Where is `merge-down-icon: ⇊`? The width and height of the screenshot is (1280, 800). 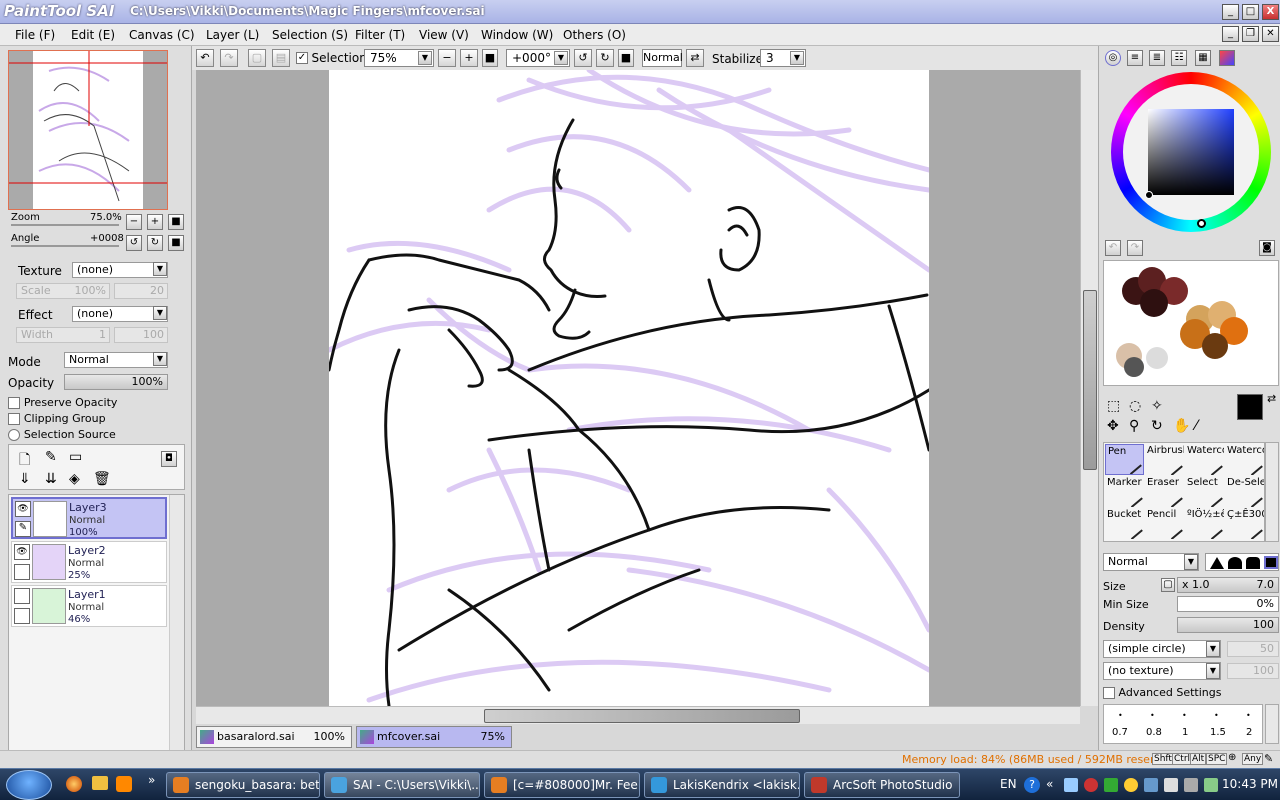 merge-down-icon: ⇊ is located at coordinates (51, 479).